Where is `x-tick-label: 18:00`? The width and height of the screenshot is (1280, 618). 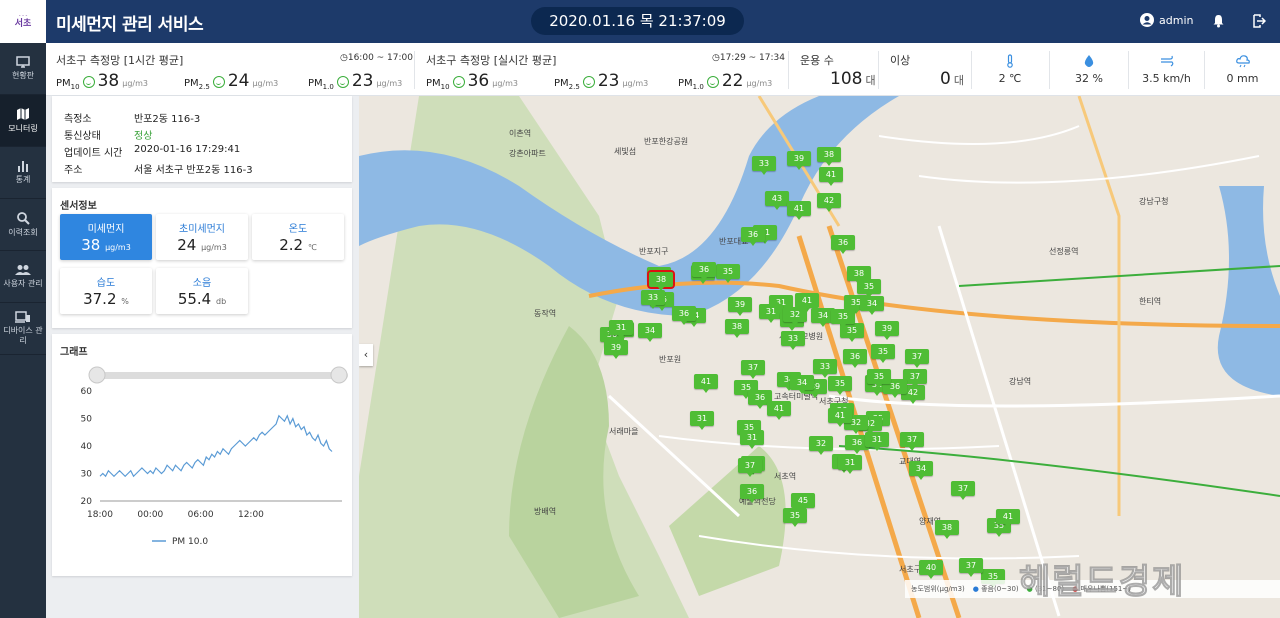
x-tick-label: 18:00 is located at coordinates (100, 515).